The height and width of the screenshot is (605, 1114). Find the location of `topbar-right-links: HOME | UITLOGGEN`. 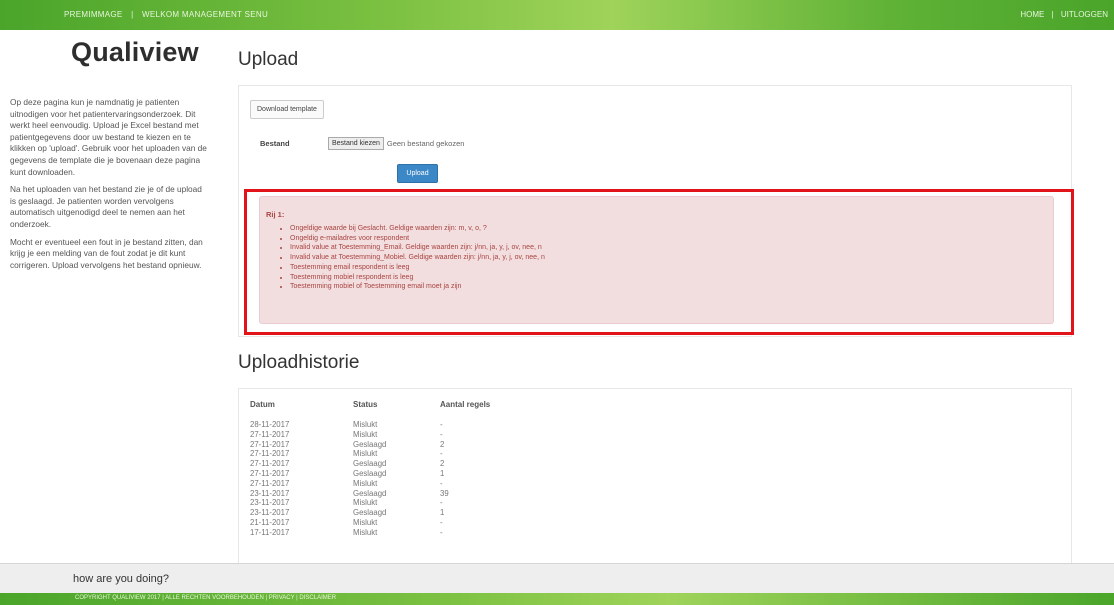

topbar-right-links: HOME | UITLOGGEN is located at coordinates (1061, 14).